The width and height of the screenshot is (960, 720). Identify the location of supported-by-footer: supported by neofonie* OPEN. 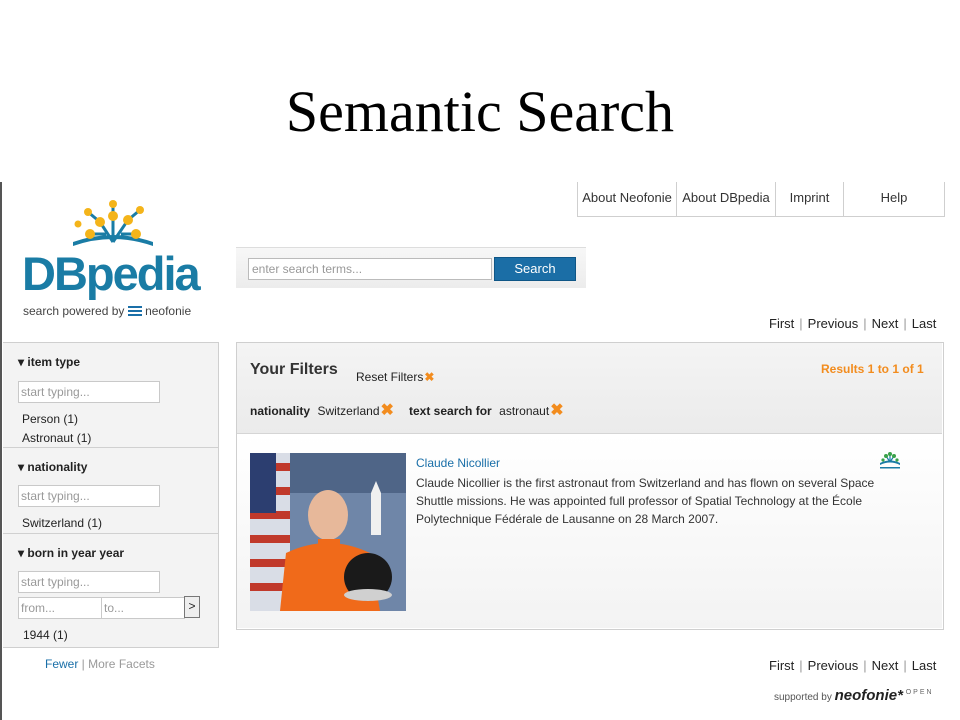
(854, 695).